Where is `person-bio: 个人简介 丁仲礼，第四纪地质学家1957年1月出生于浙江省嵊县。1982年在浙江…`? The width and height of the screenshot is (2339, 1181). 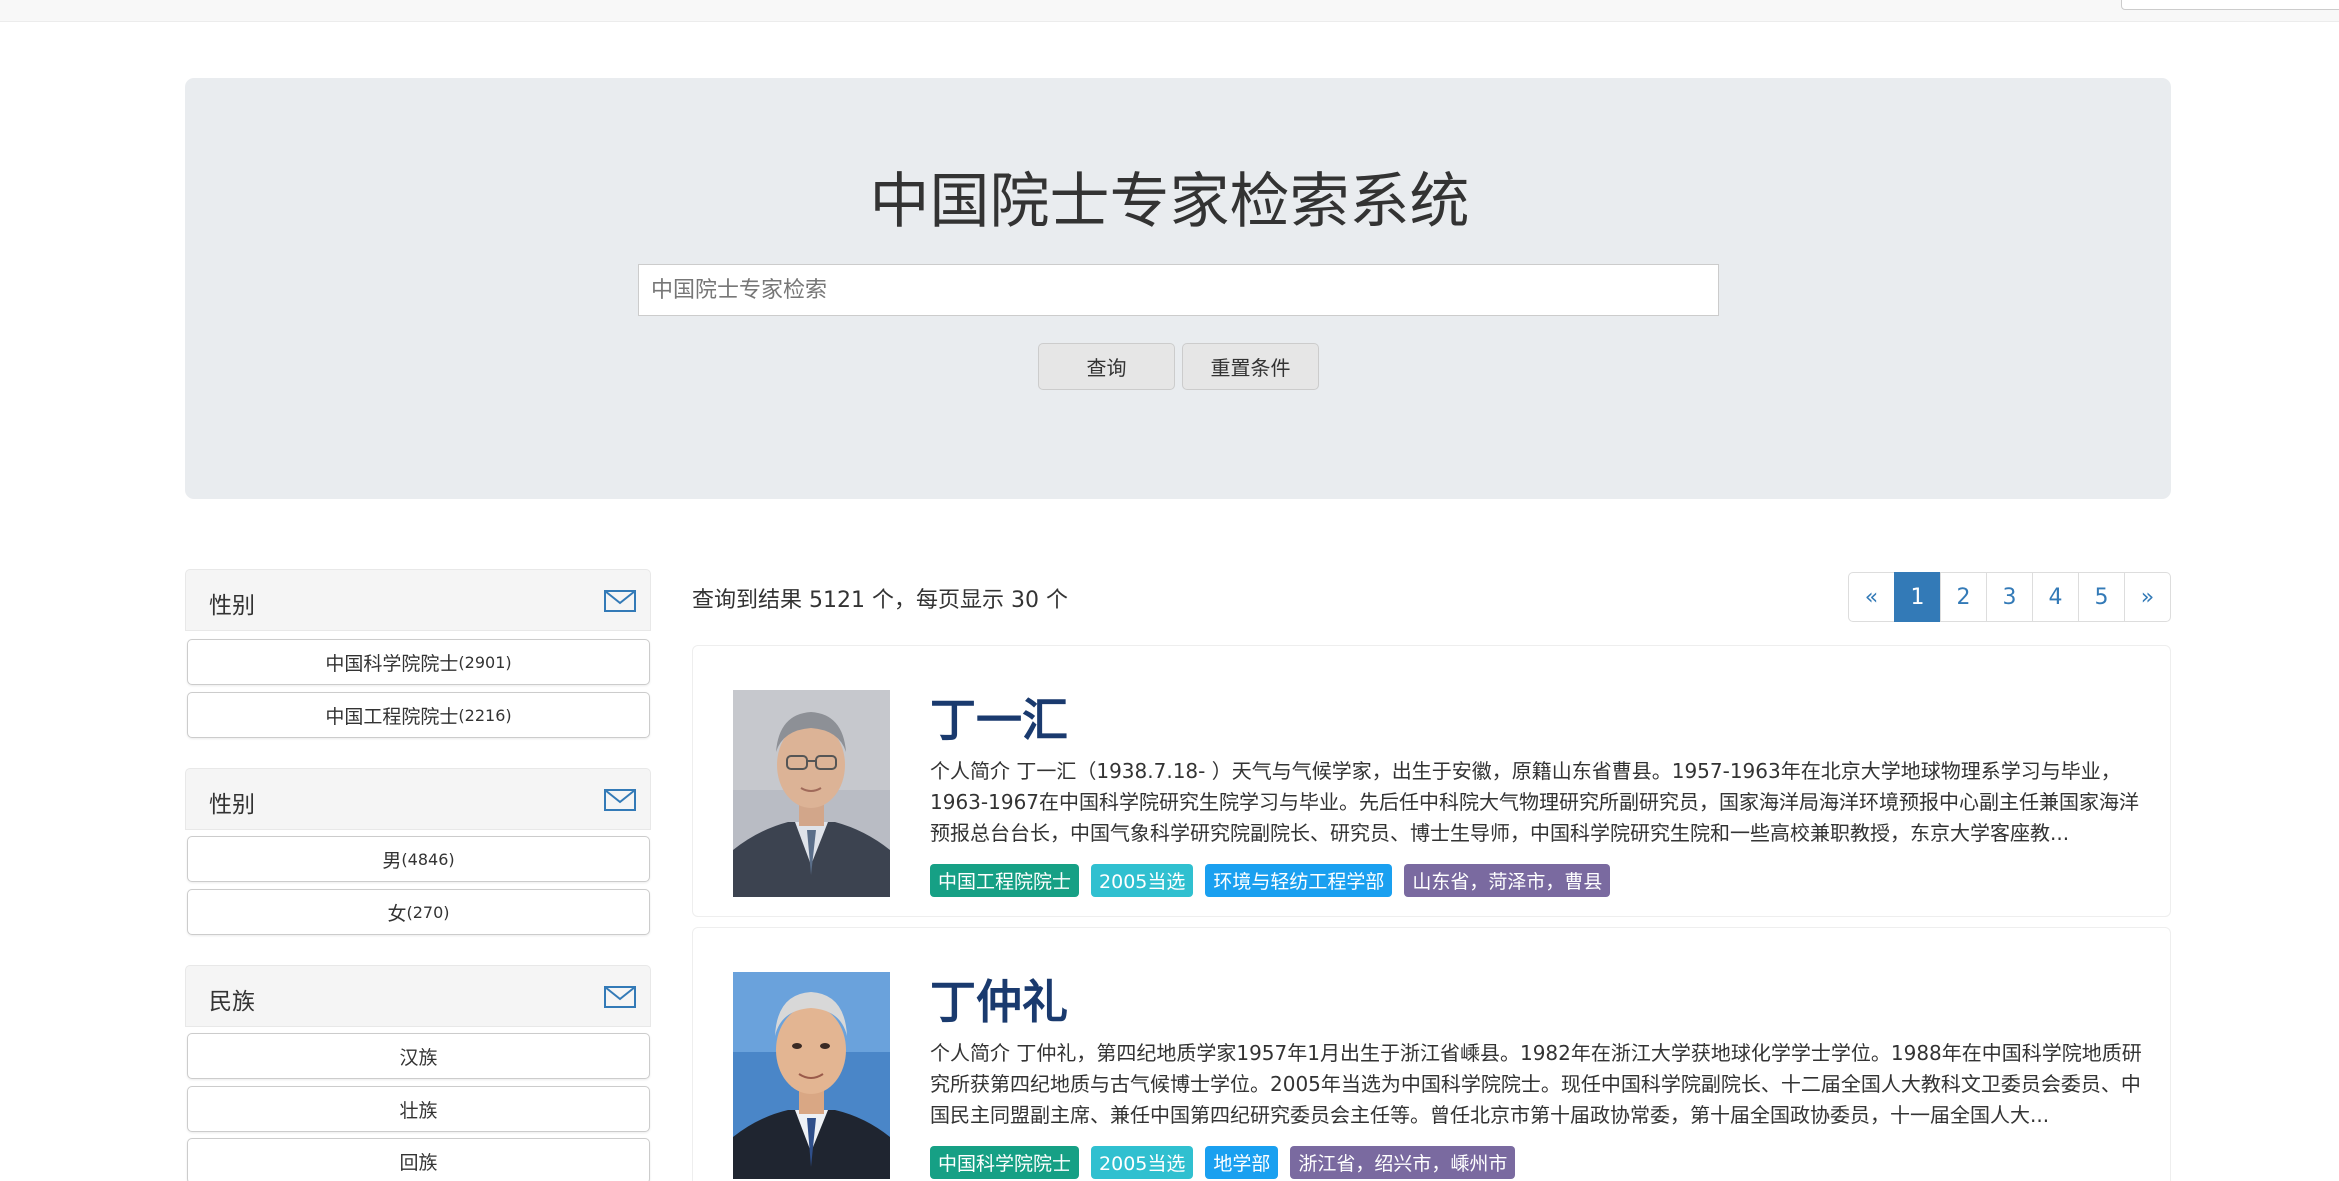 person-bio: 个人简介 丁仲礼，第四纪地质学家1957年1月出生于浙江省嵊县。1982年在浙江… is located at coordinates (1536, 1084).